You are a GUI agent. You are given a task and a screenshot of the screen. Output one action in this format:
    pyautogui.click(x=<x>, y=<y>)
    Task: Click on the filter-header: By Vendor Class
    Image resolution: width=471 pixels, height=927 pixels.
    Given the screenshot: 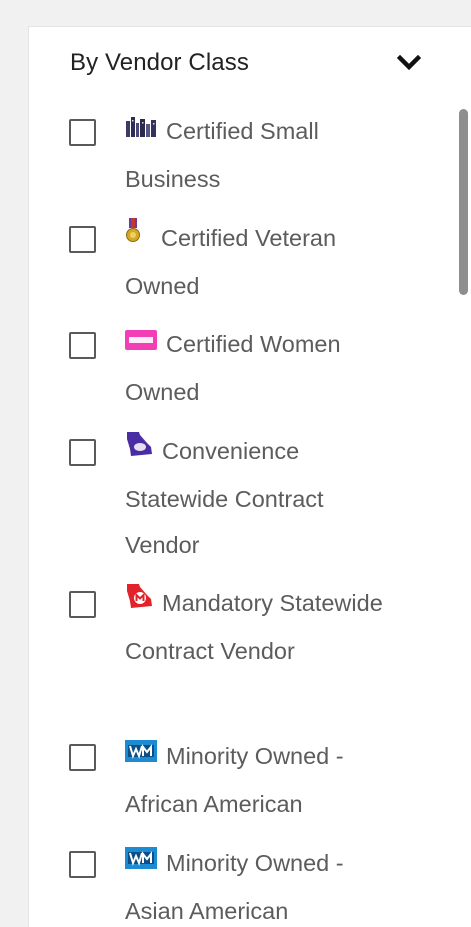 What is the action you would take?
    pyautogui.click(x=246, y=63)
    